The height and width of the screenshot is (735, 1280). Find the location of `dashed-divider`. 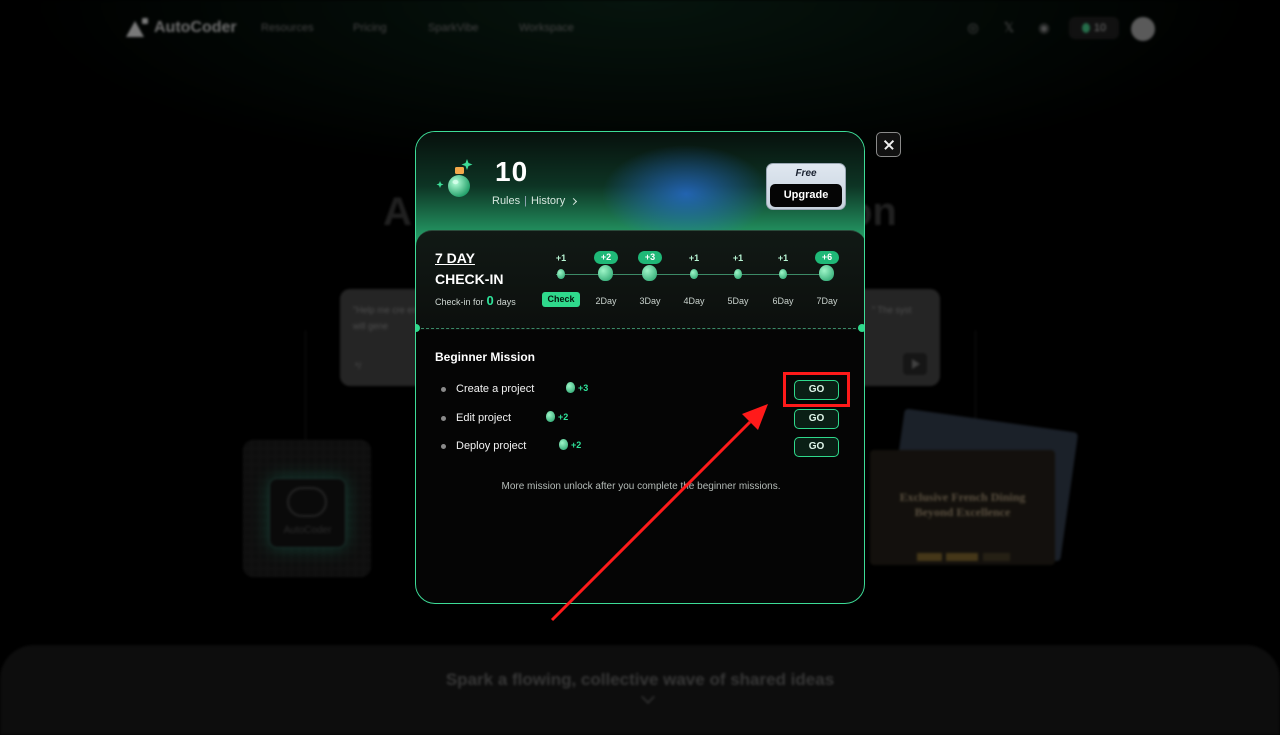

dashed-divider is located at coordinates (641, 328).